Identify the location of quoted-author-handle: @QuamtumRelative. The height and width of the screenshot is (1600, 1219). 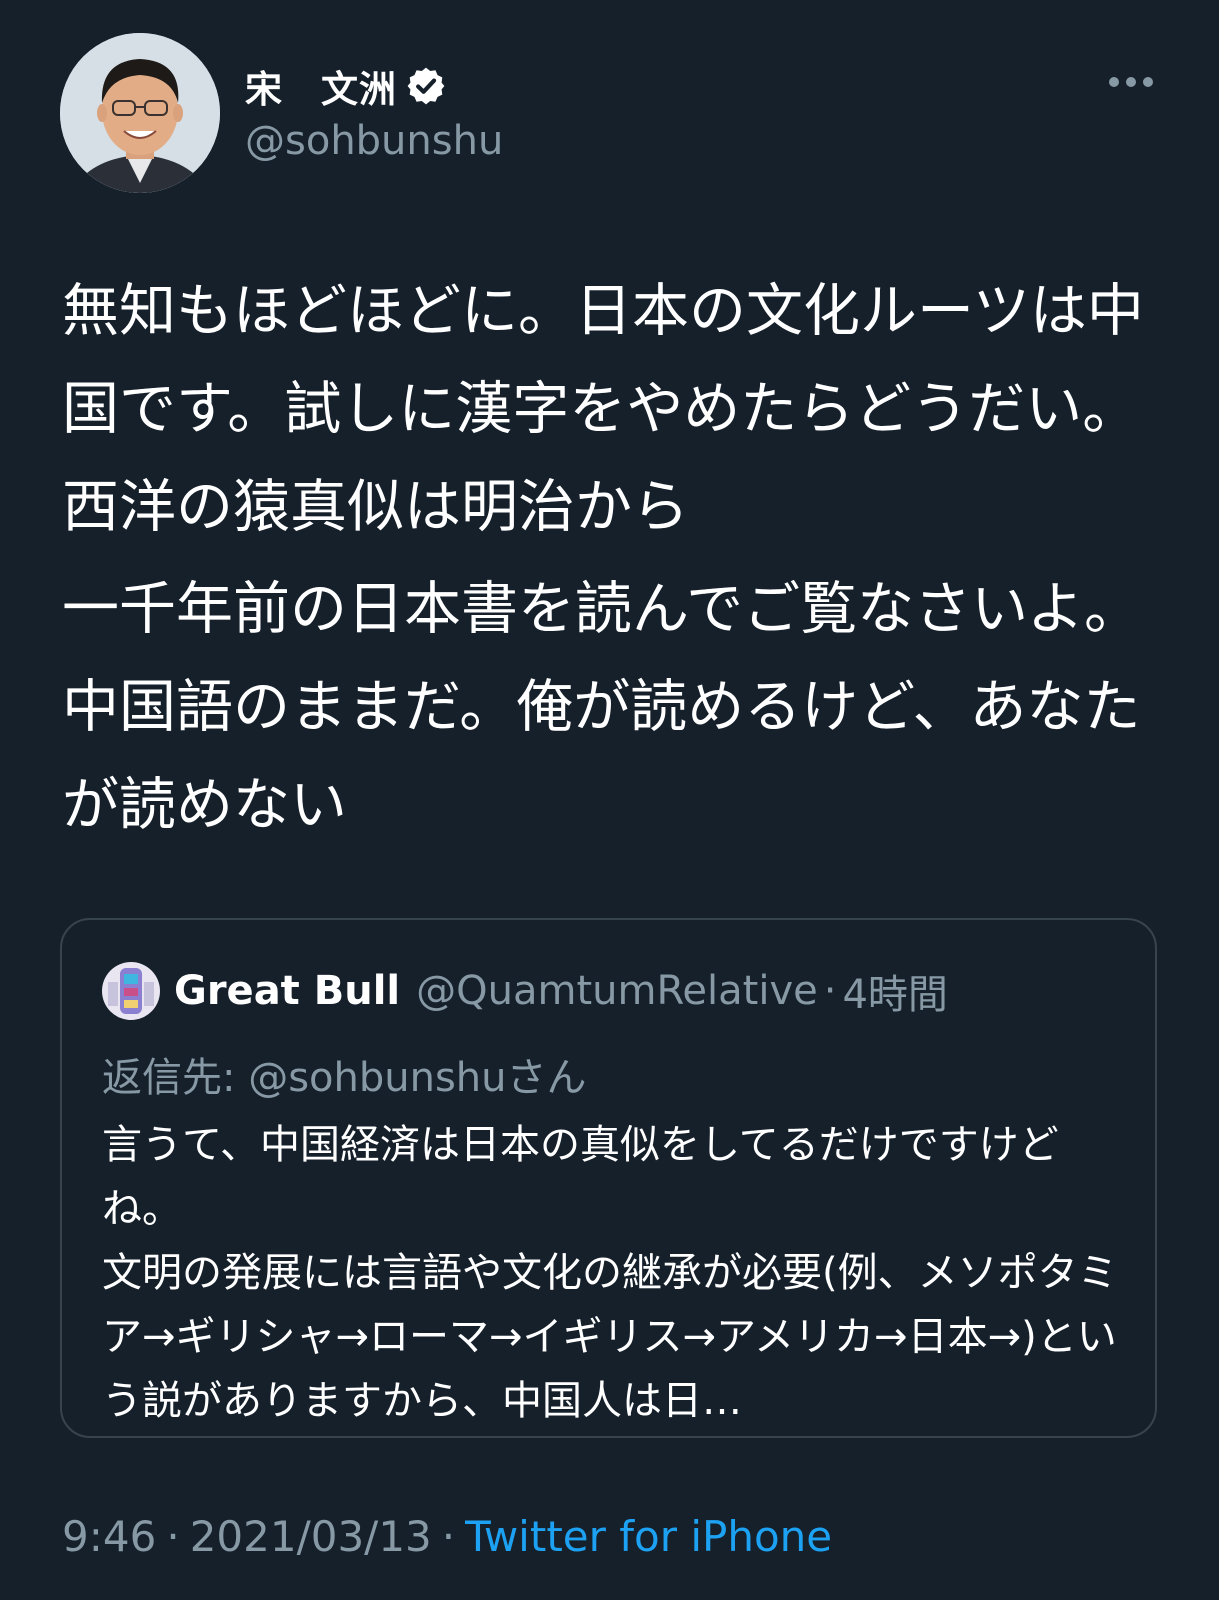
(617, 991).